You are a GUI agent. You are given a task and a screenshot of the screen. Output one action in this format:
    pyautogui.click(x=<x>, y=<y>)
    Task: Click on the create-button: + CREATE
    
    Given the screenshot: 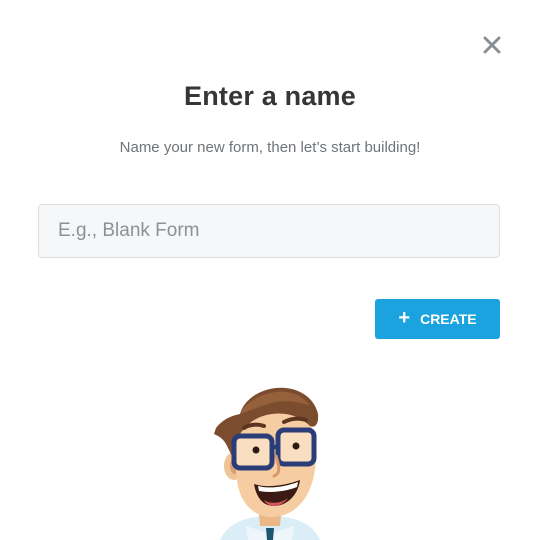 What is the action you would take?
    pyautogui.click(x=437, y=319)
    